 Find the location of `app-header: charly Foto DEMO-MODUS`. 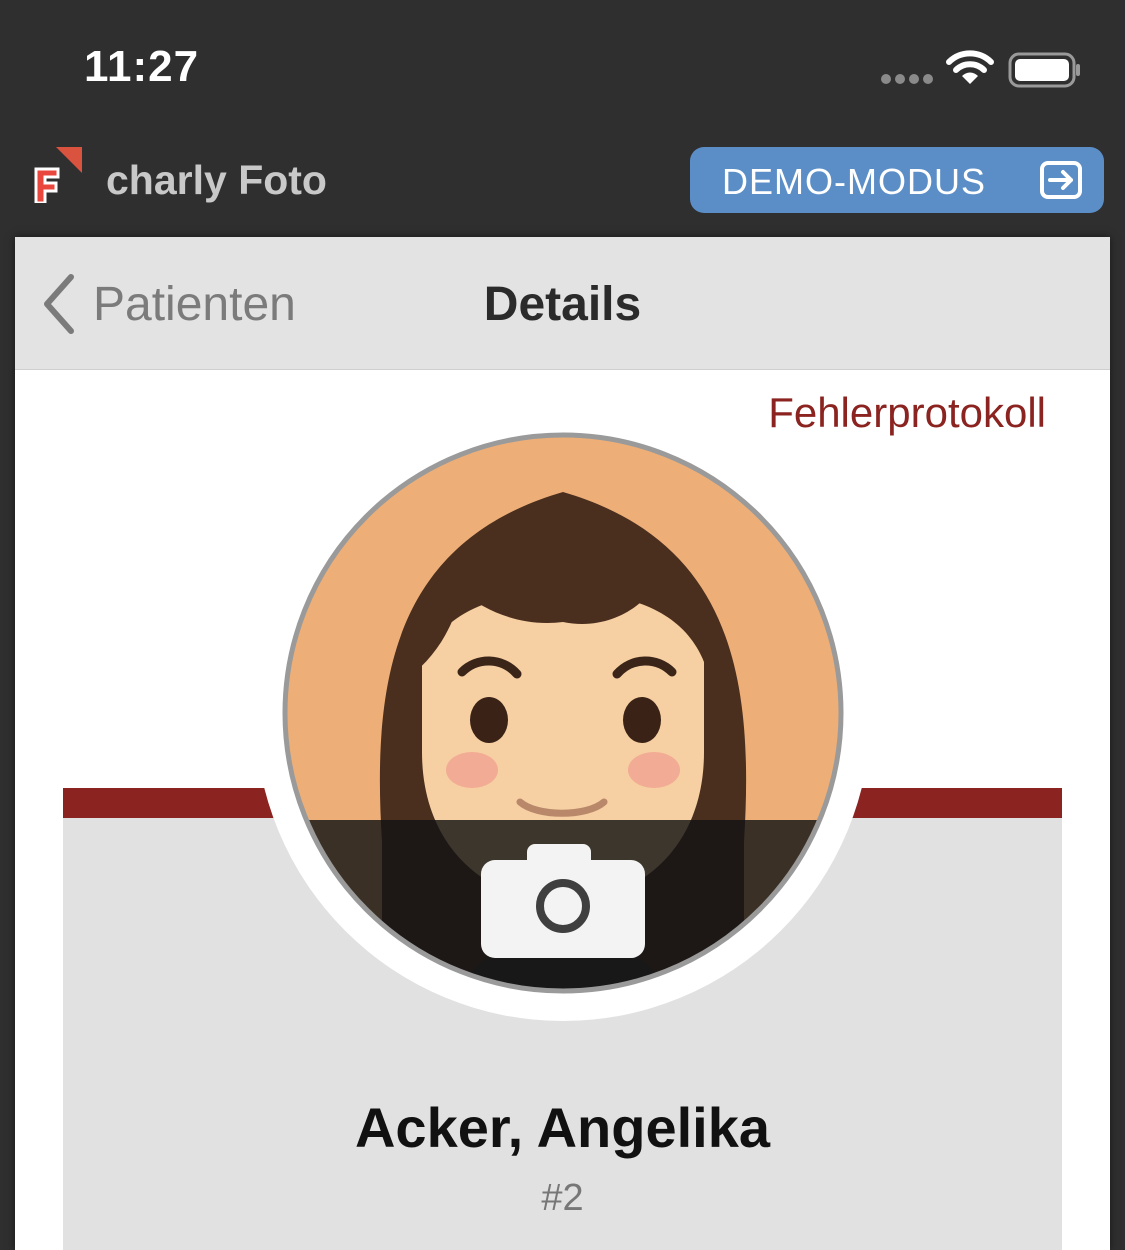

app-header: charly Foto DEMO-MODUS is located at coordinates (562, 178).